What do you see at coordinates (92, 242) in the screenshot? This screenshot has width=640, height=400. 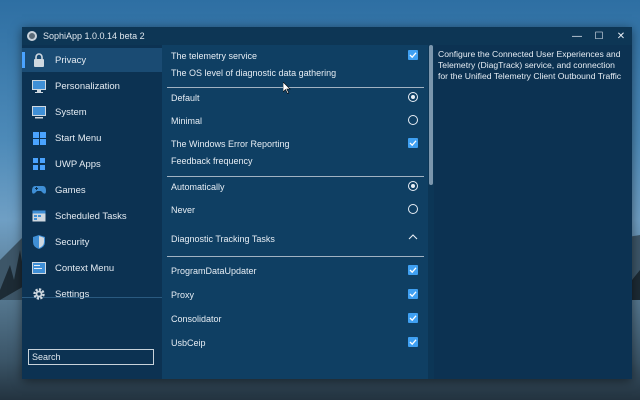 I see `sidebar-item-security: Security` at bounding box center [92, 242].